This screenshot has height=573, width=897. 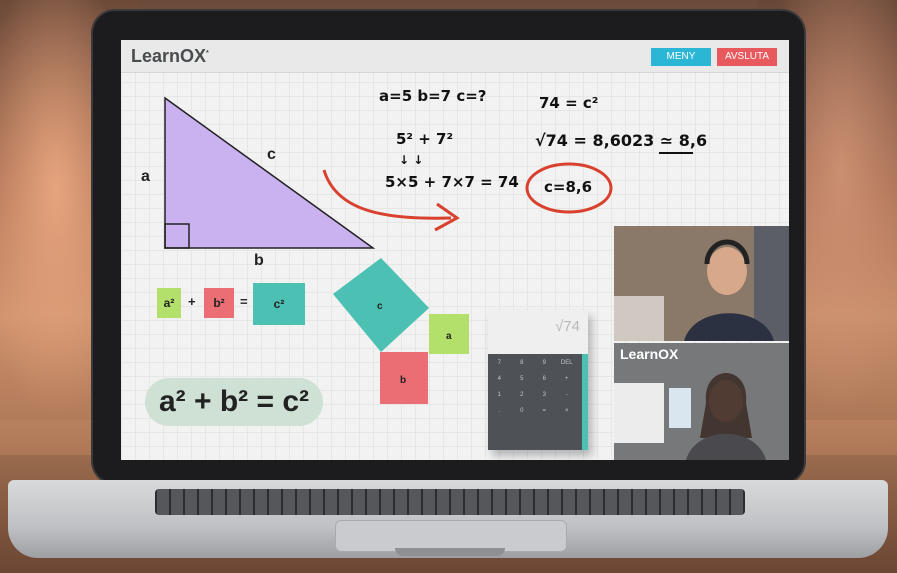 I want to click on calc-key-plus: +, so click(x=567, y=379).